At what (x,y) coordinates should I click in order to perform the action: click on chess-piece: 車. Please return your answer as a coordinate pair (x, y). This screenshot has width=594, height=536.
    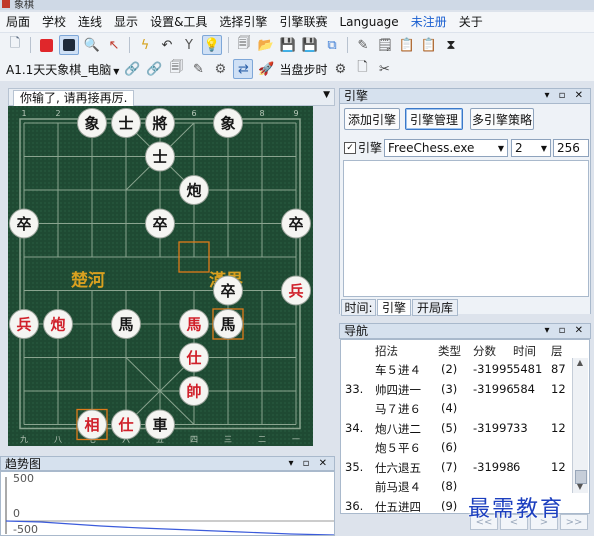
    Looking at the image, I should click on (160, 424).